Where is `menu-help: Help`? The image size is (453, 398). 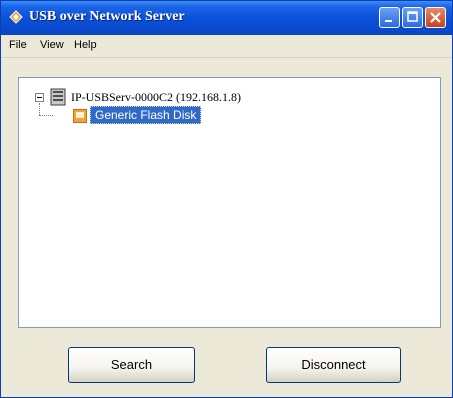
menu-help: Help is located at coordinates (85, 45).